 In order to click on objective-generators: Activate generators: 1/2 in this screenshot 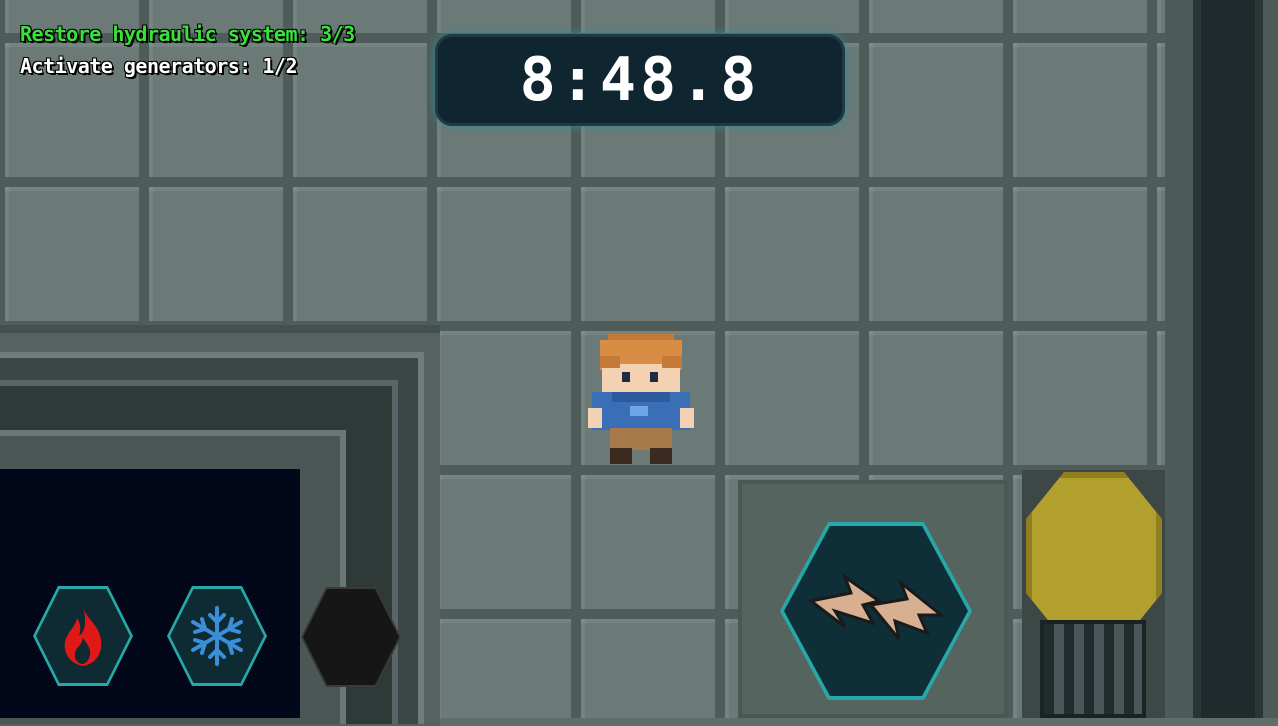, I will do `click(158, 66)`.